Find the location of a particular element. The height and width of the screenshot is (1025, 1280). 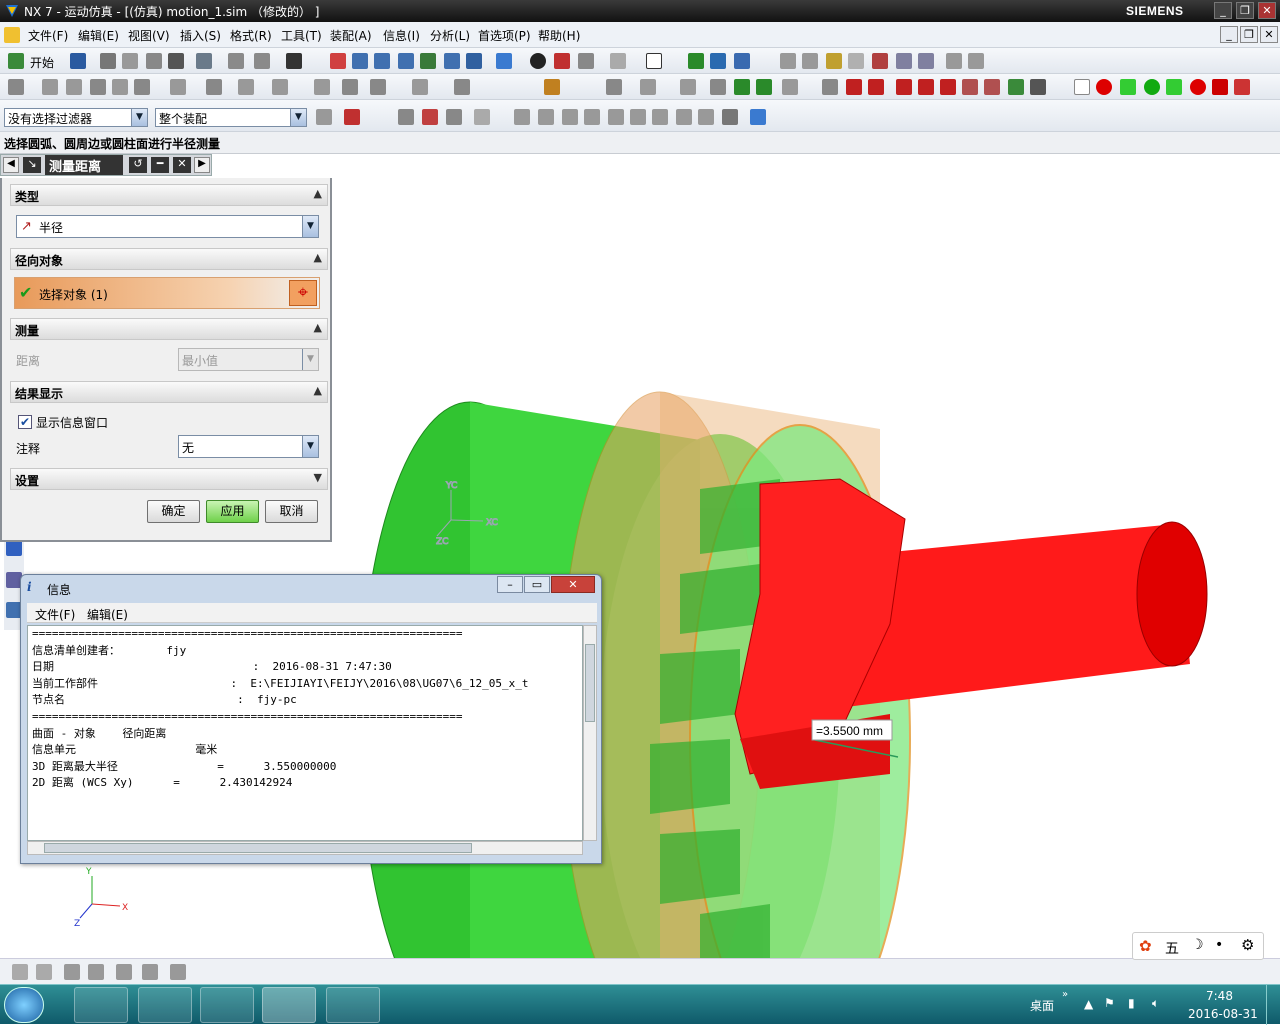

menu-info: 信息(I) is located at coordinates (401, 35).